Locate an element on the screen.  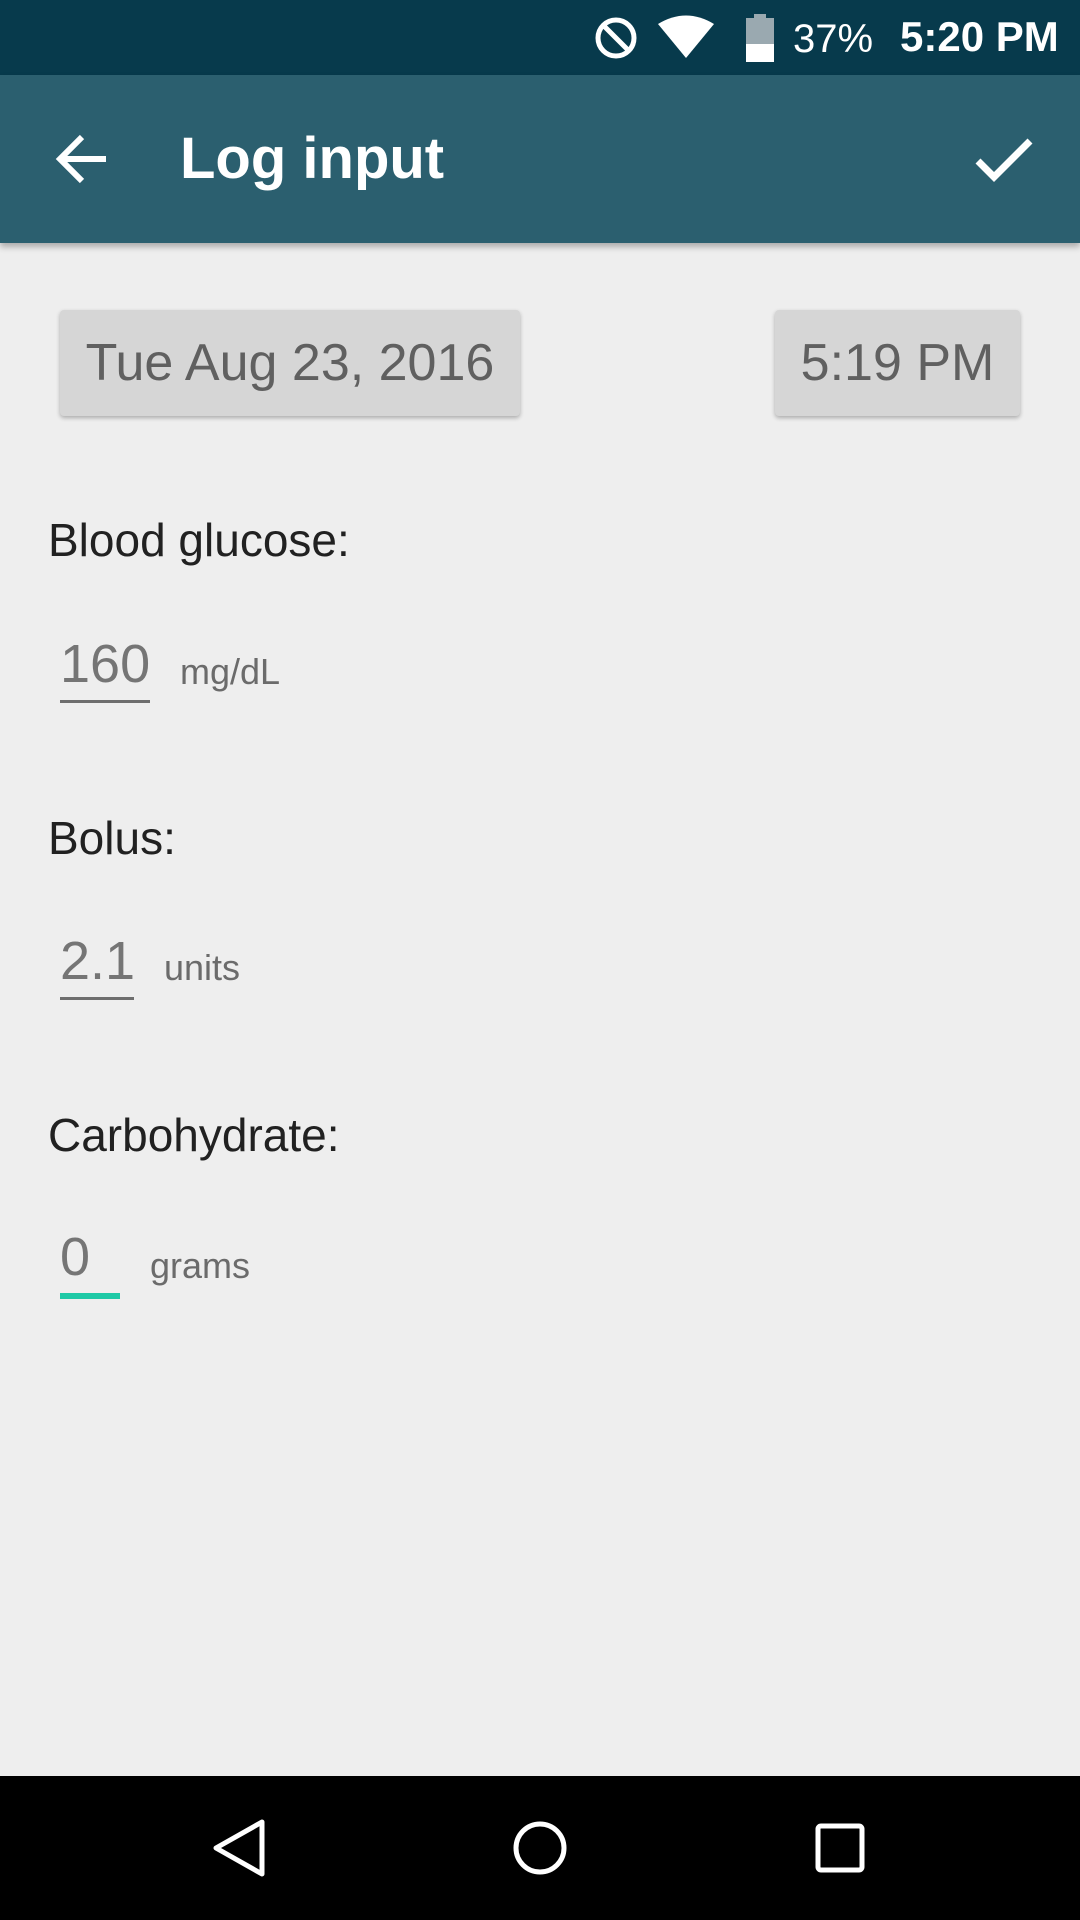
home-circle-icon is located at coordinates (540, 1848).